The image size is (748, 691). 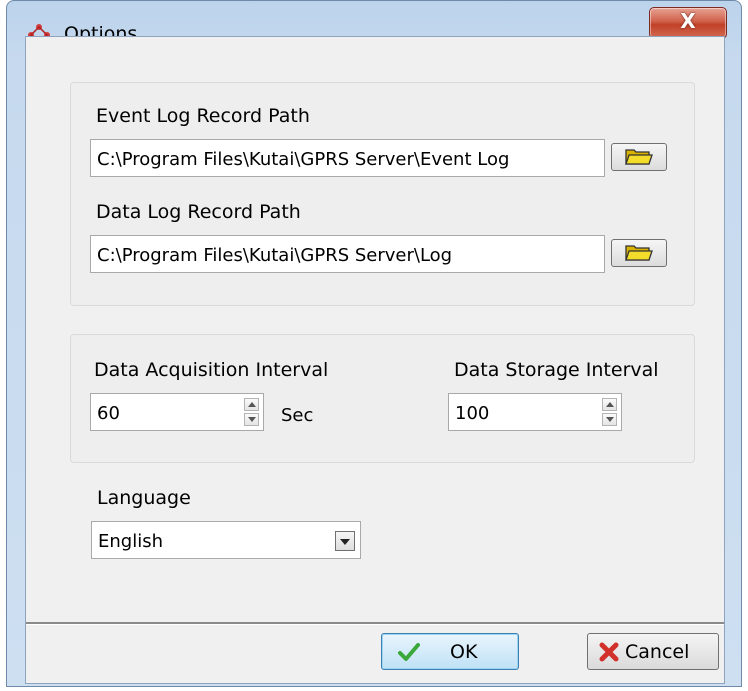 I want to click on x-cancel-icon, so click(x=609, y=652).